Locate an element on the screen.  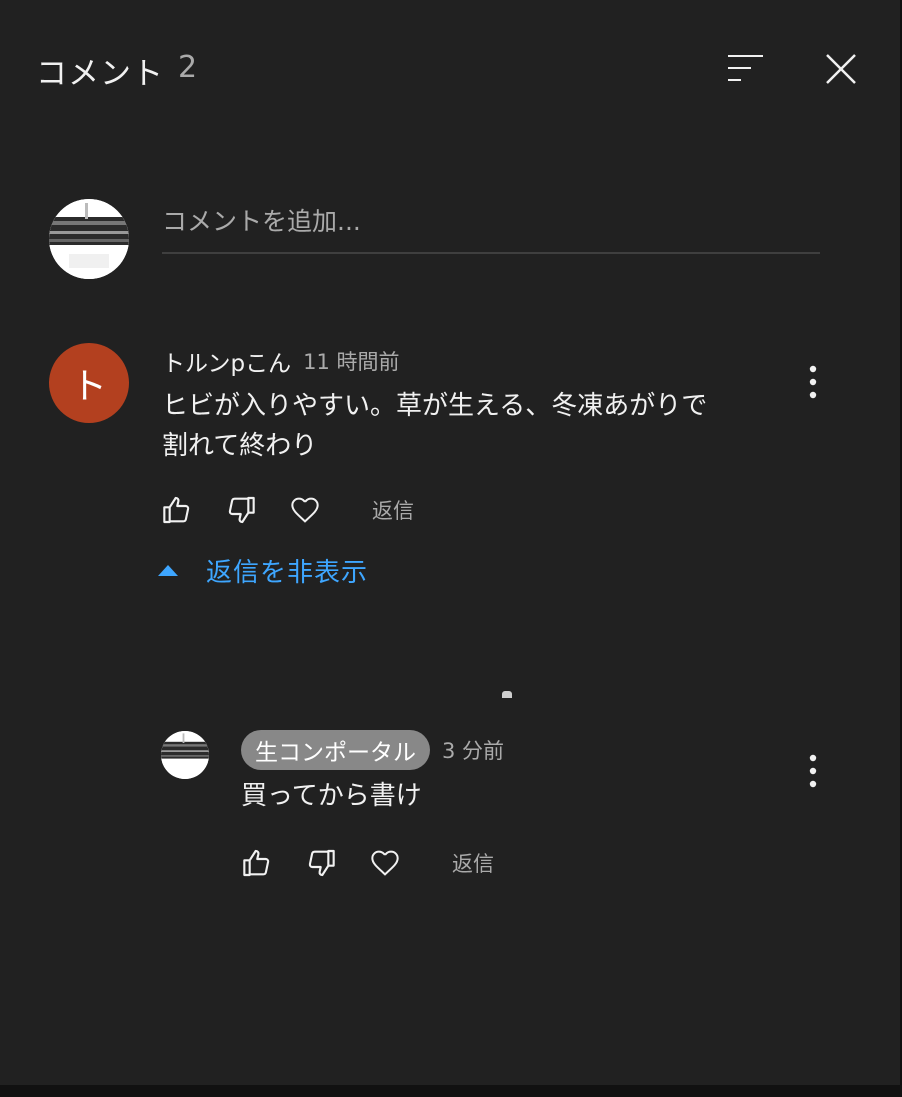
hide-replies-button: 返信を非表示 is located at coordinates (263, 570).